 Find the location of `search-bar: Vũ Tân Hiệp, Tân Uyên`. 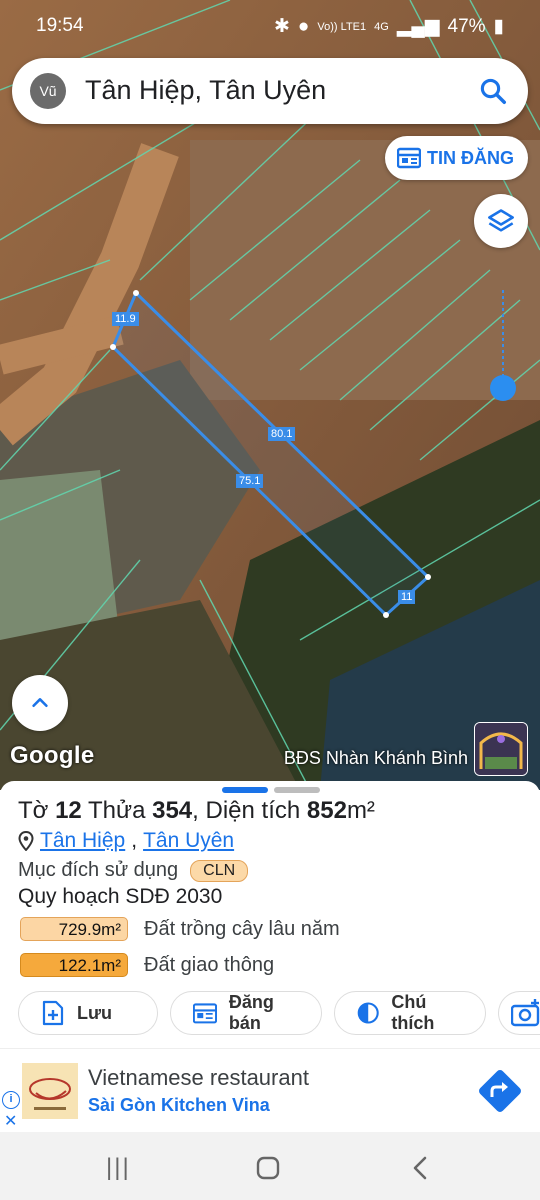

search-bar: Vũ Tân Hiệp, Tân Uyên is located at coordinates (270, 91).